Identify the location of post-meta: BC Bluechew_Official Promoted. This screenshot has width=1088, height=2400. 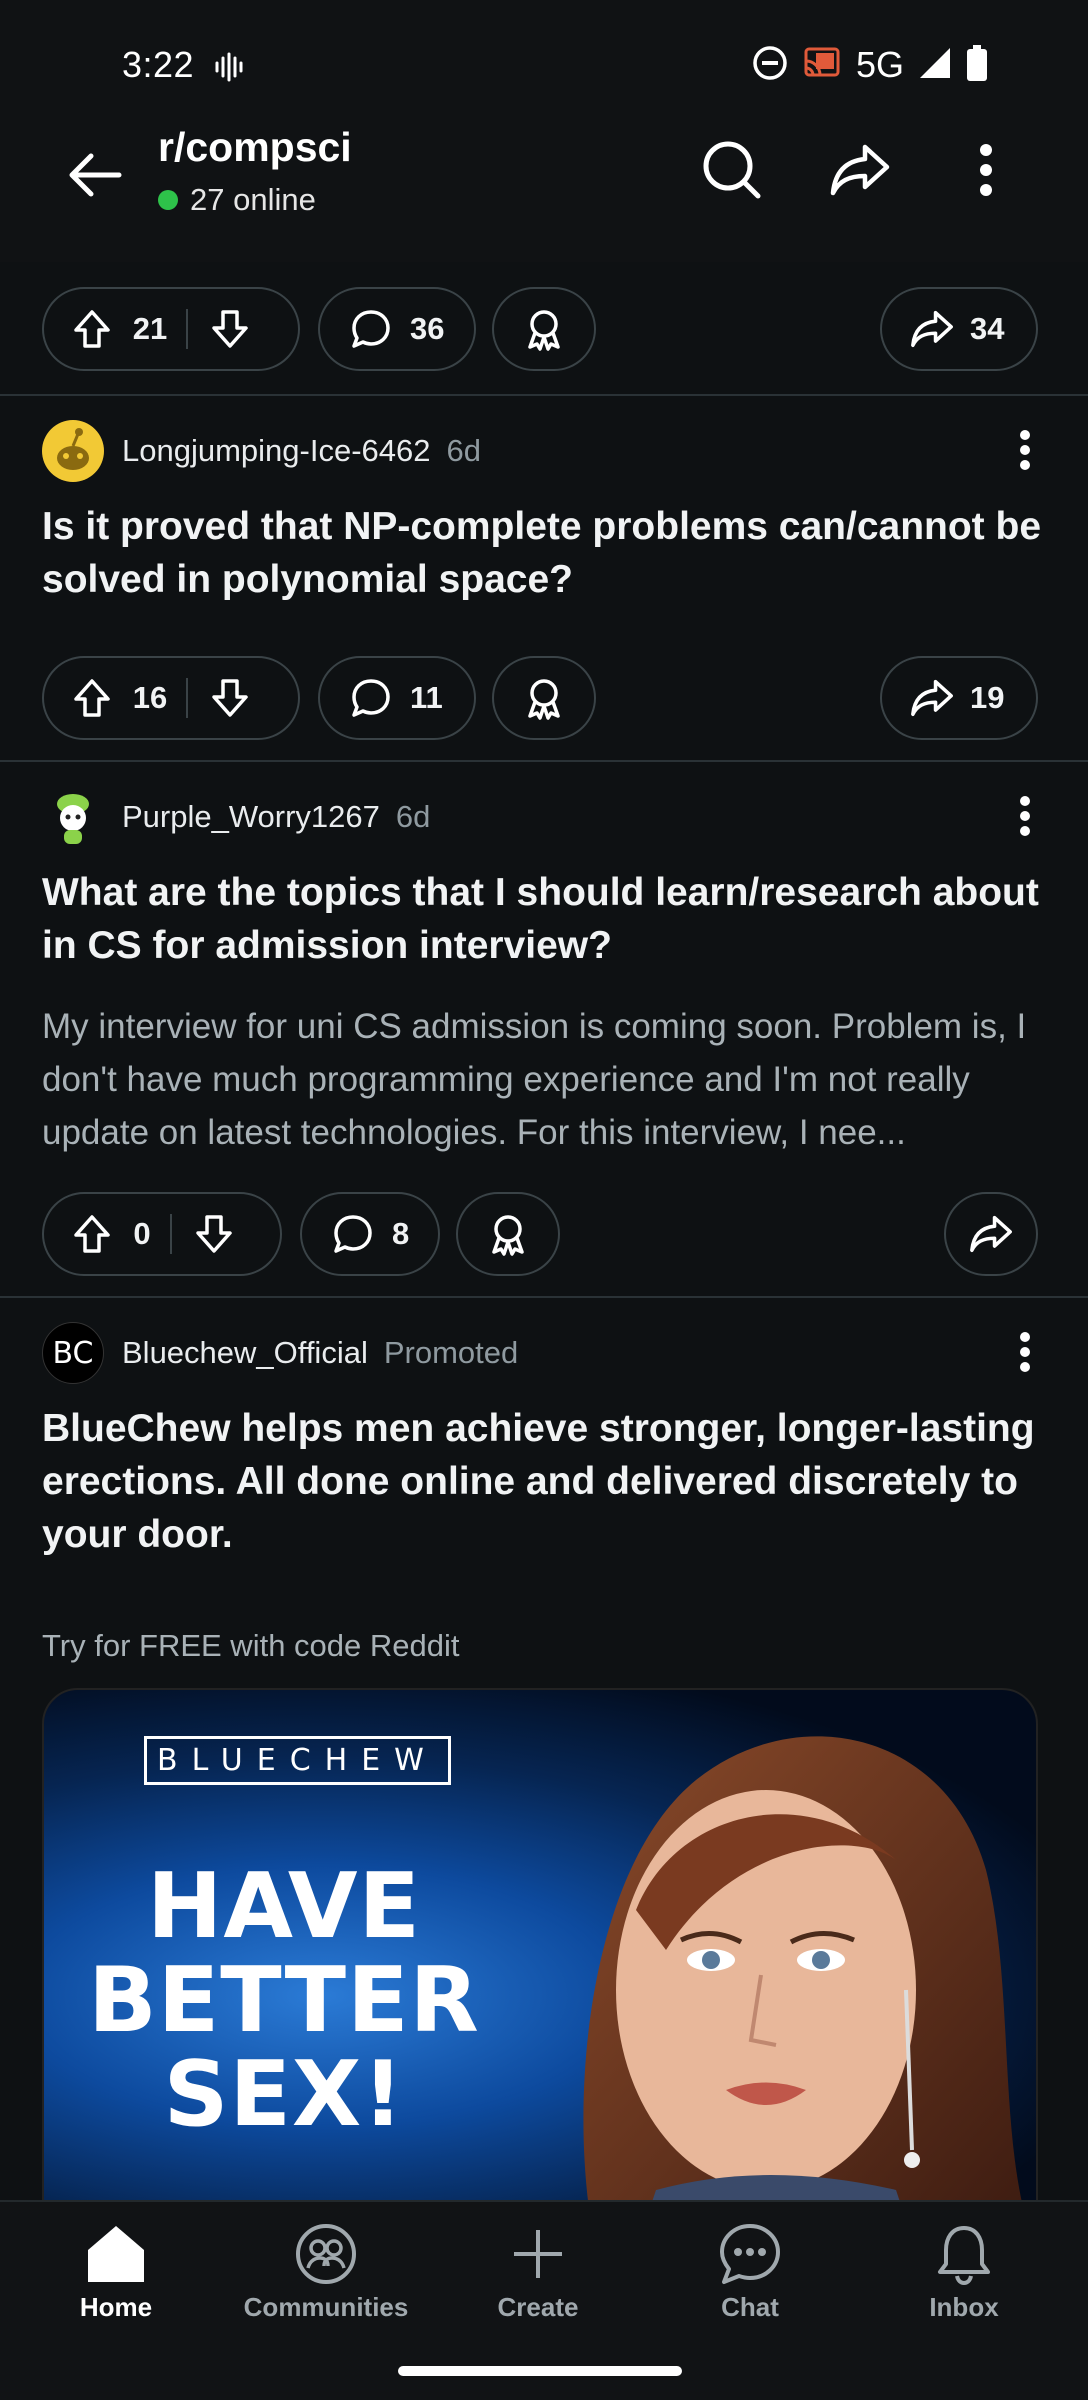
(280, 1353).